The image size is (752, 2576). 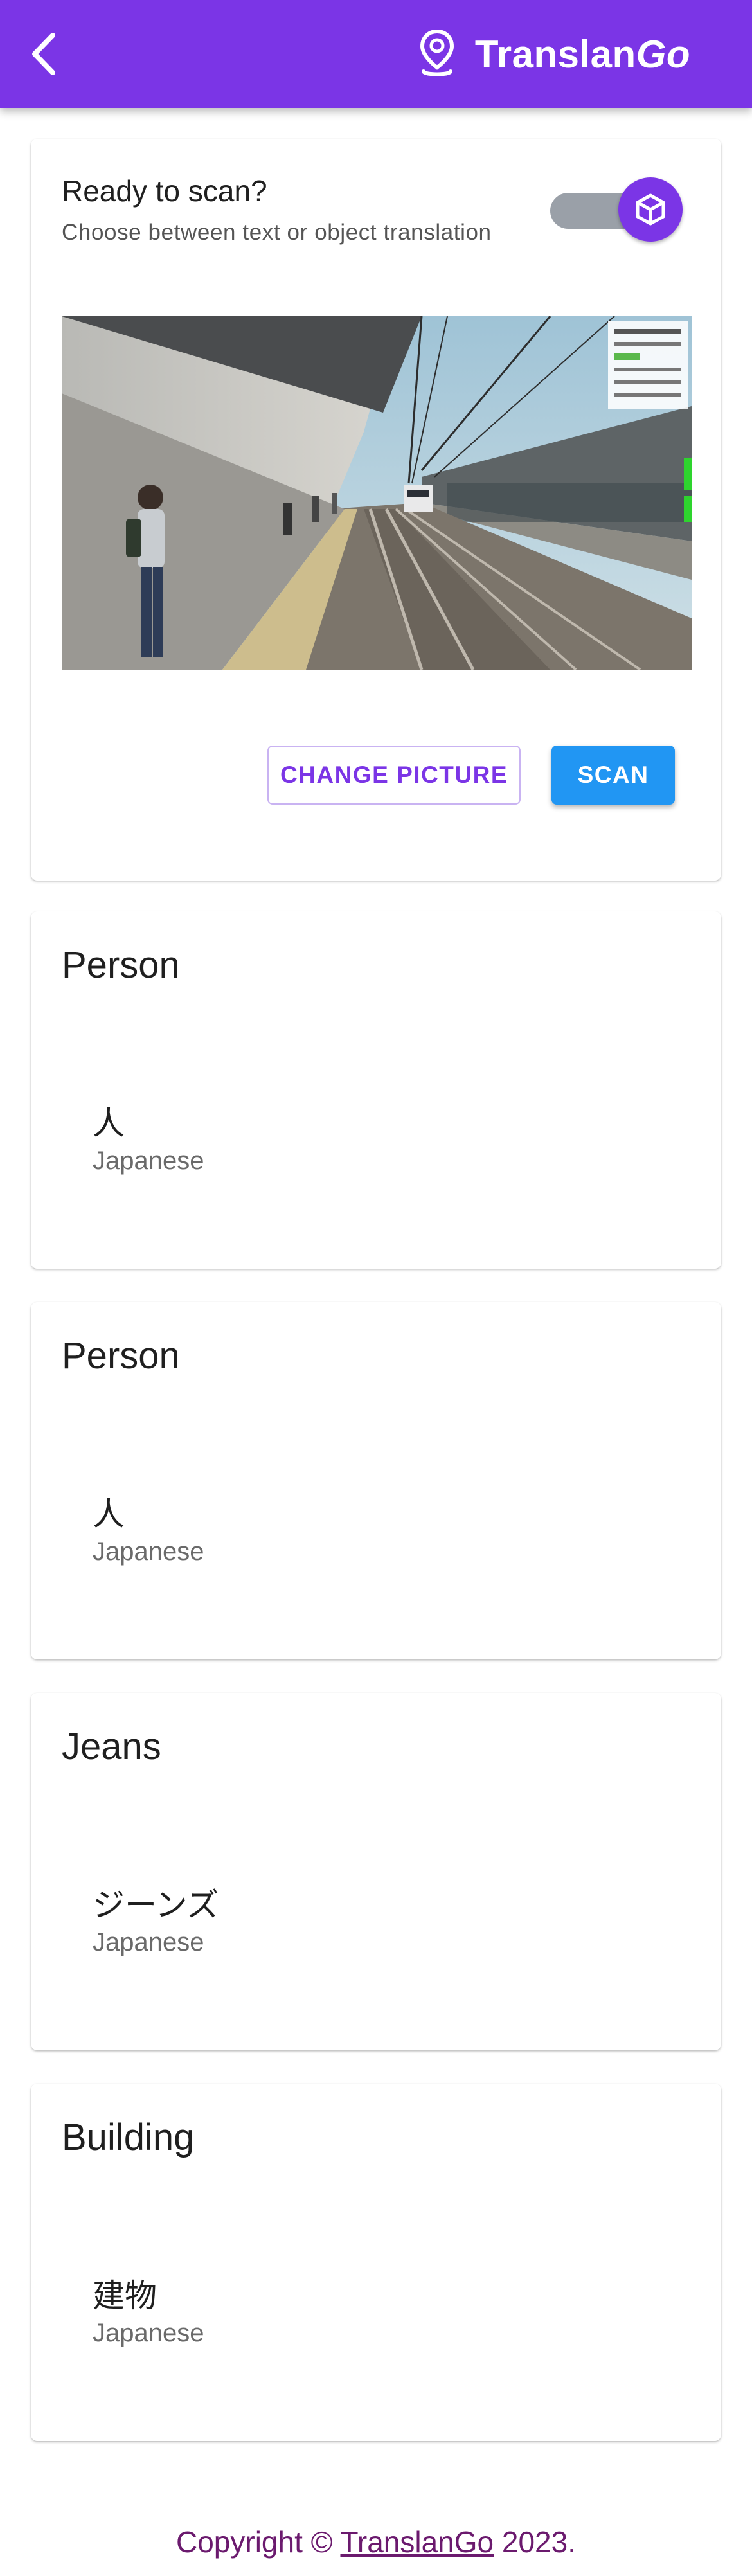 What do you see at coordinates (376, 54) in the screenshot?
I see `app-bar: TranslanGo` at bounding box center [376, 54].